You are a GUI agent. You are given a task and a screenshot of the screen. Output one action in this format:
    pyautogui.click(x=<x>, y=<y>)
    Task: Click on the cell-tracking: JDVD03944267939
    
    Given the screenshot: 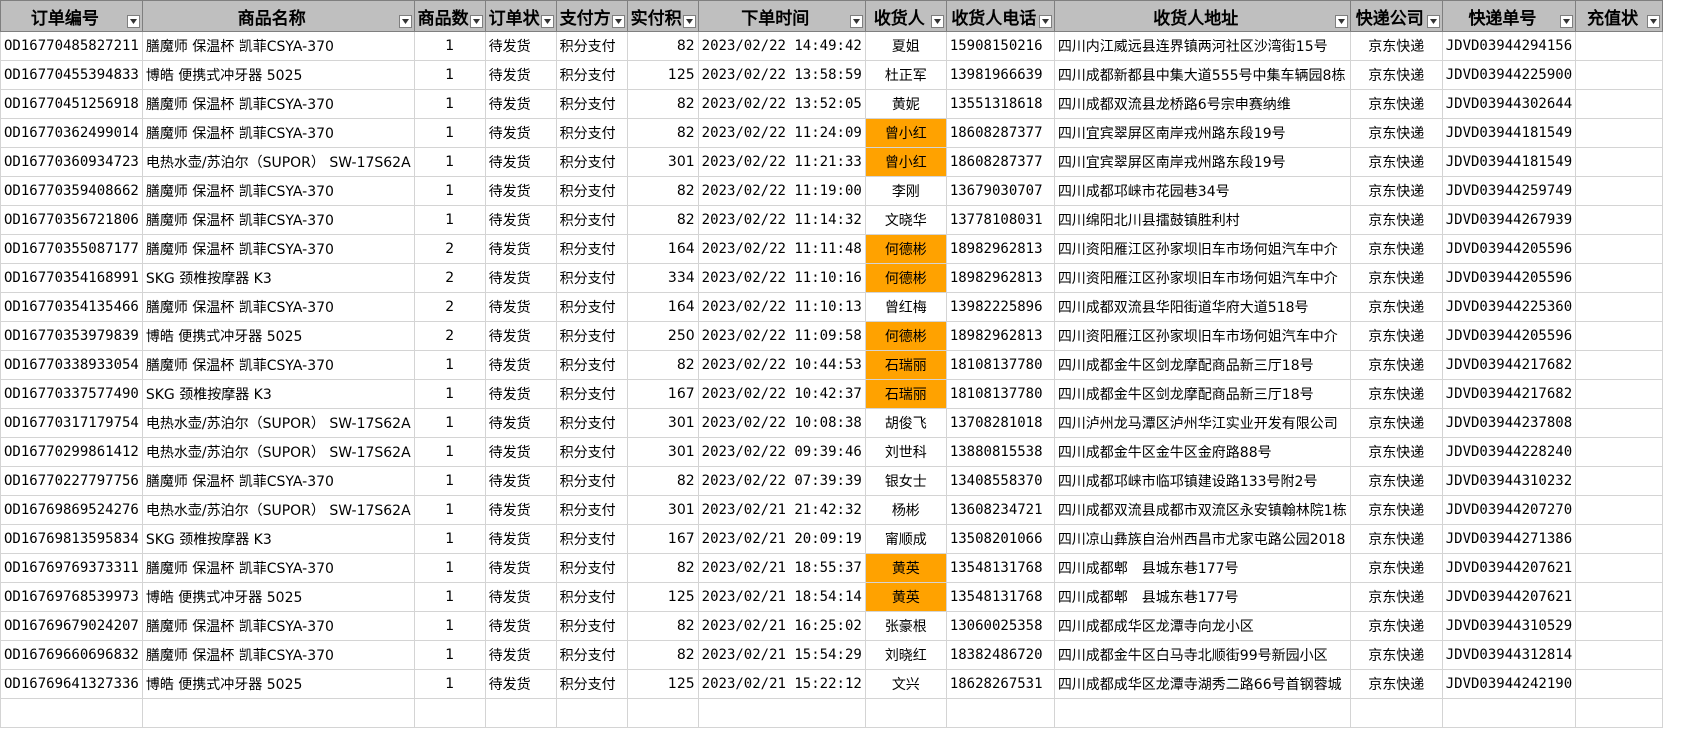 What is the action you would take?
    pyautogui.click(x=1509, y=220)
    